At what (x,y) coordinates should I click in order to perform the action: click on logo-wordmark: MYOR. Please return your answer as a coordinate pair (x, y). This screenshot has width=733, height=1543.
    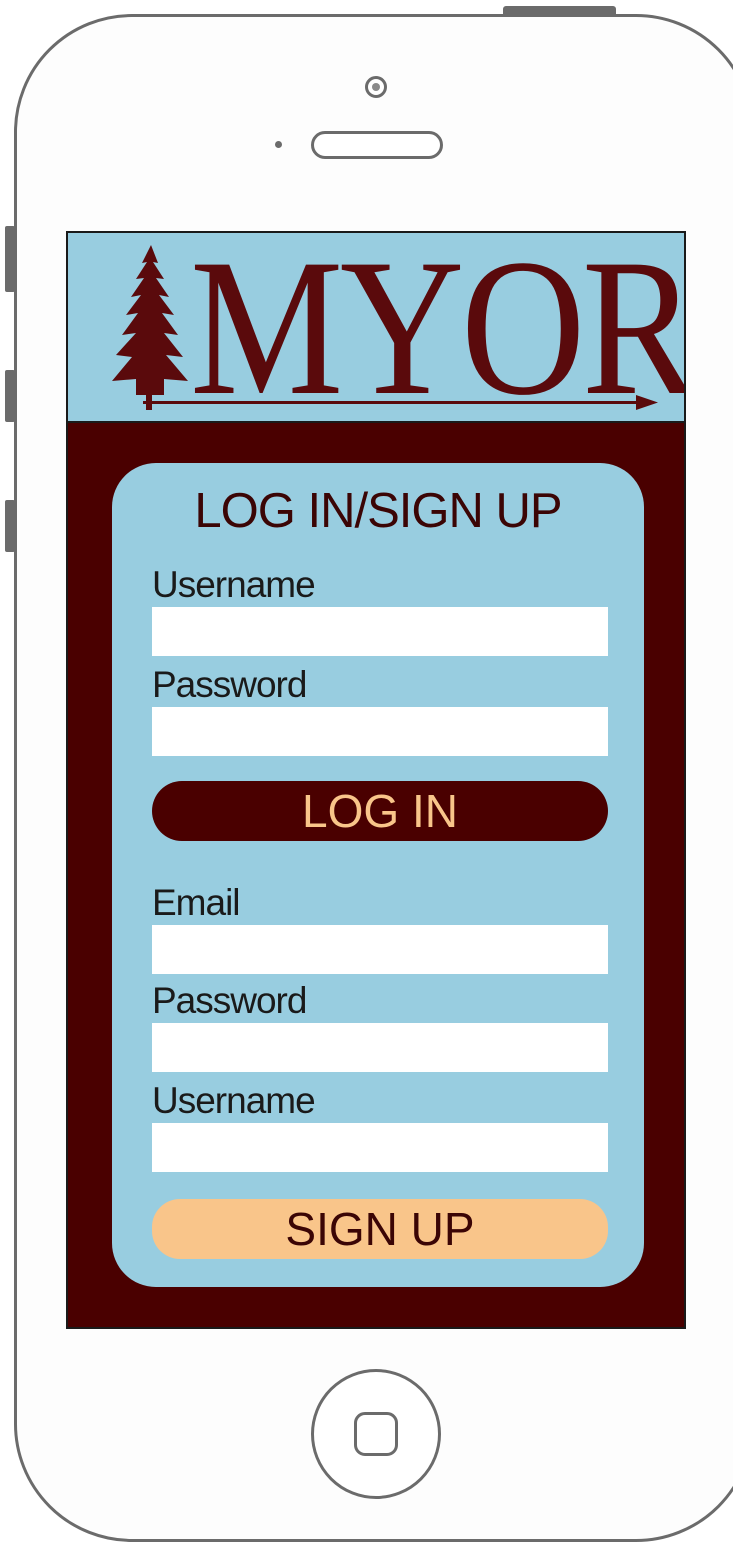
    Looking at the image, I should click on (438, 333).